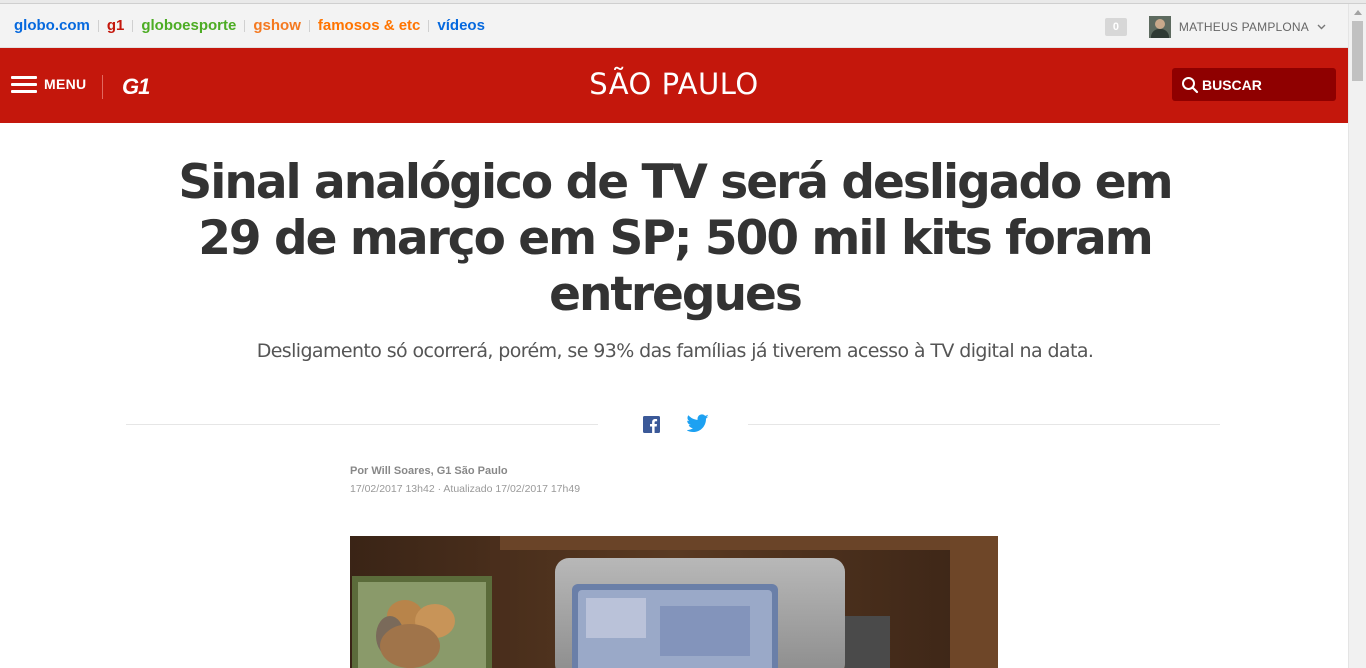 This screenshot has width=1366, height=668. Describe the element at coordinates (116, 25) in the screenshot. I see `link-g1: g1` at that location.